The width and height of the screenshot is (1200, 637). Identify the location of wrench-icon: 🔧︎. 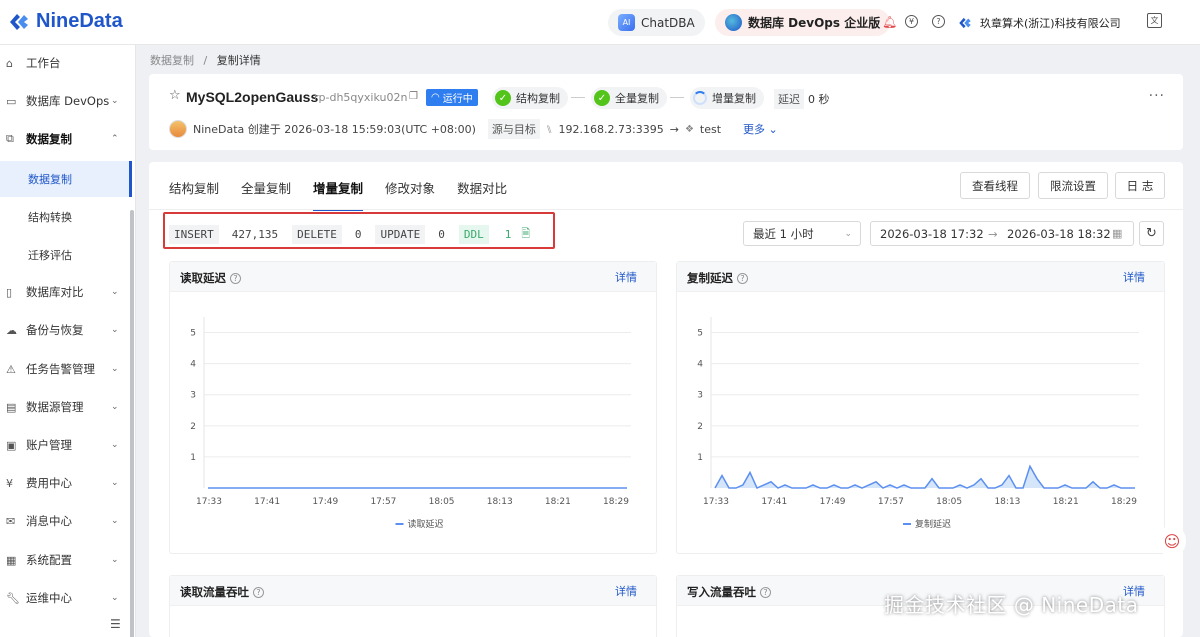
(13, 598).